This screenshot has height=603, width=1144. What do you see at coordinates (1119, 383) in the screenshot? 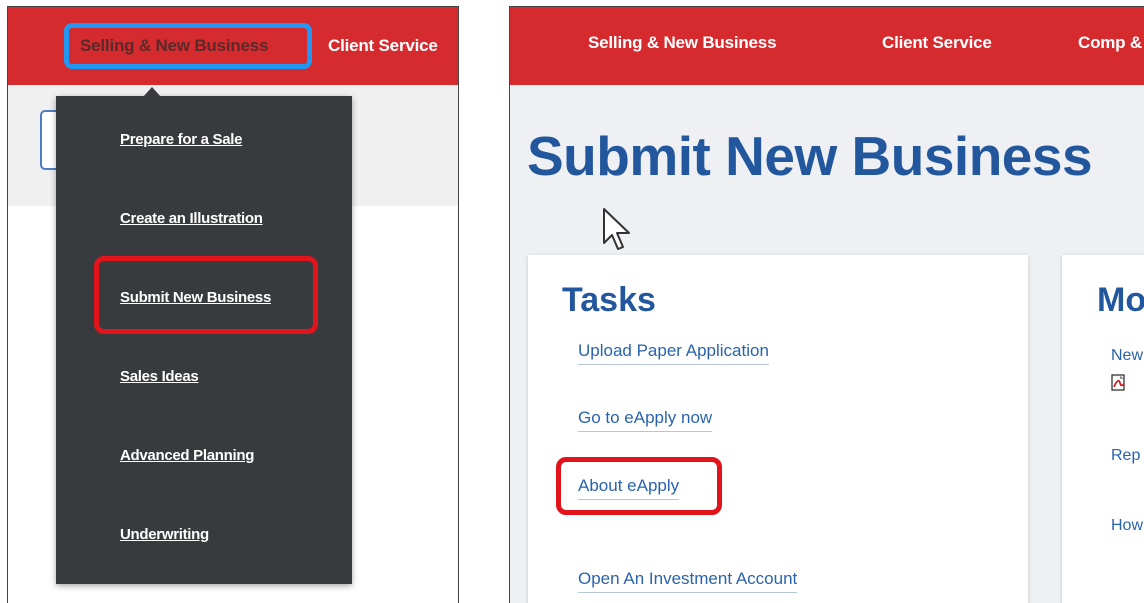
I see `pdf-icon` at bounding box center [1119, 383].